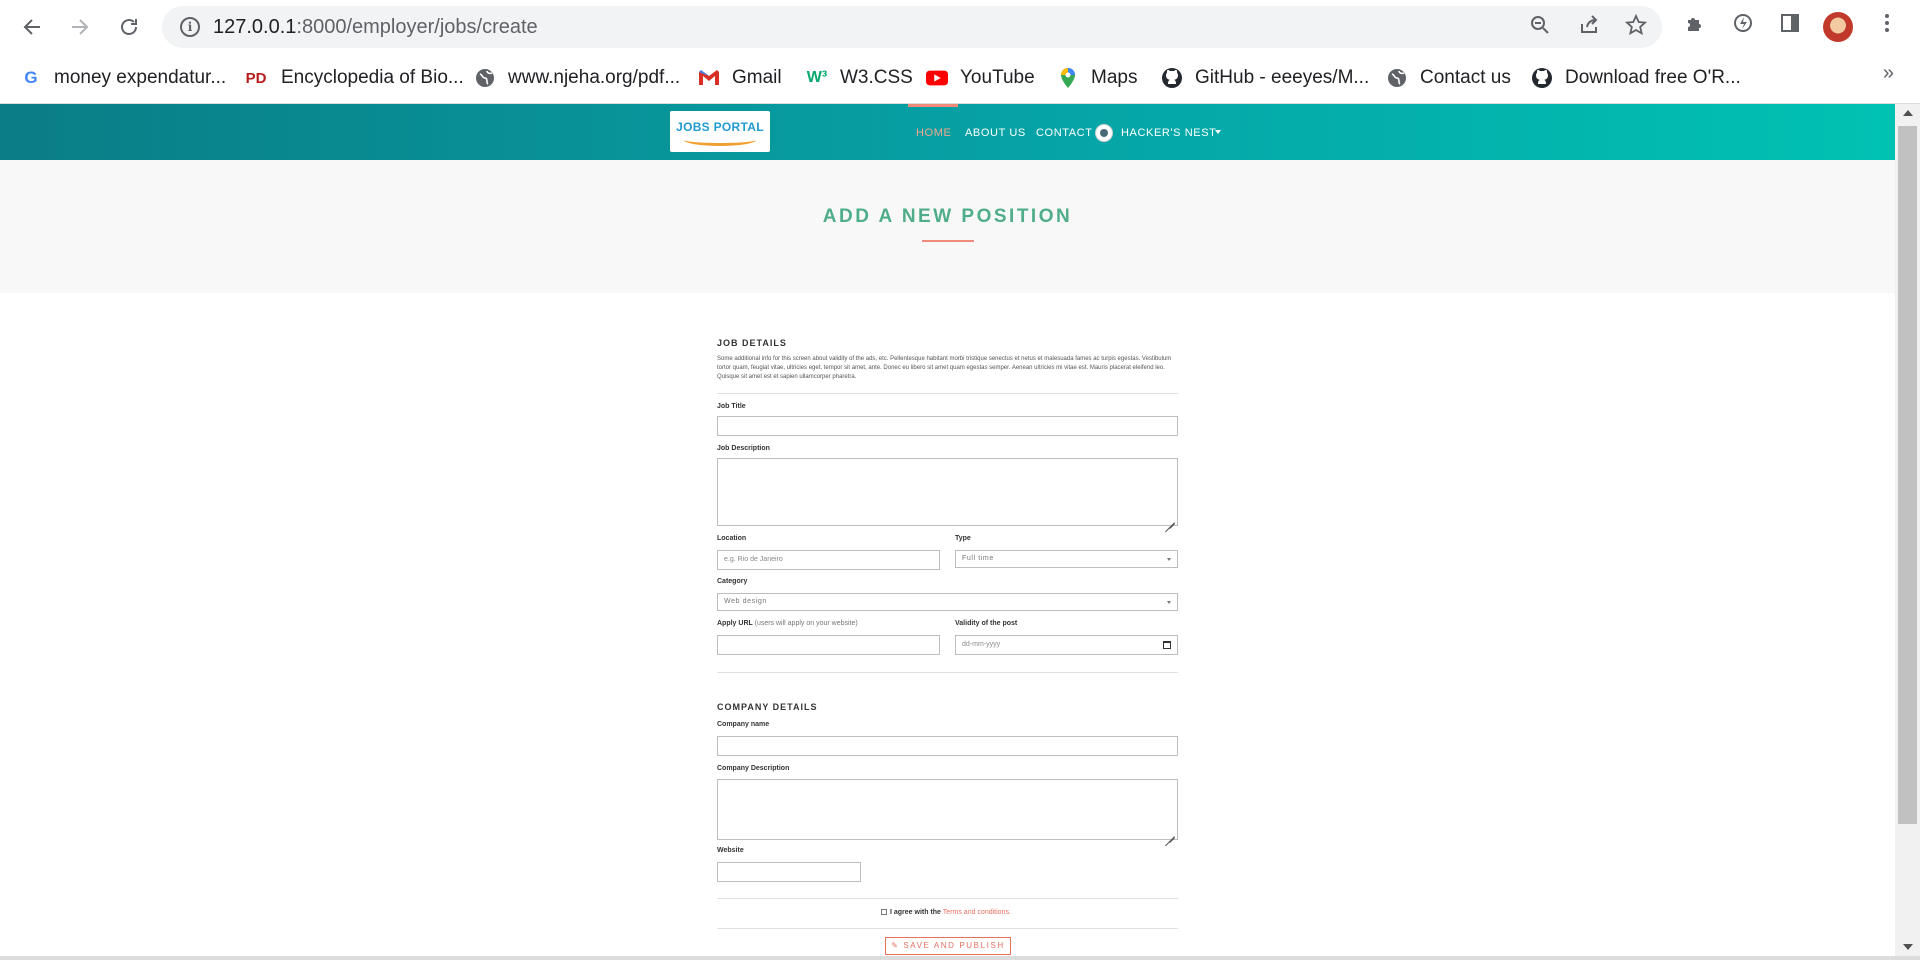 The height and width of the screenshot is (960, 1920). Describe the element at coordinates (1397, 78) in the screenshot. I see `globe-icon` at that location.